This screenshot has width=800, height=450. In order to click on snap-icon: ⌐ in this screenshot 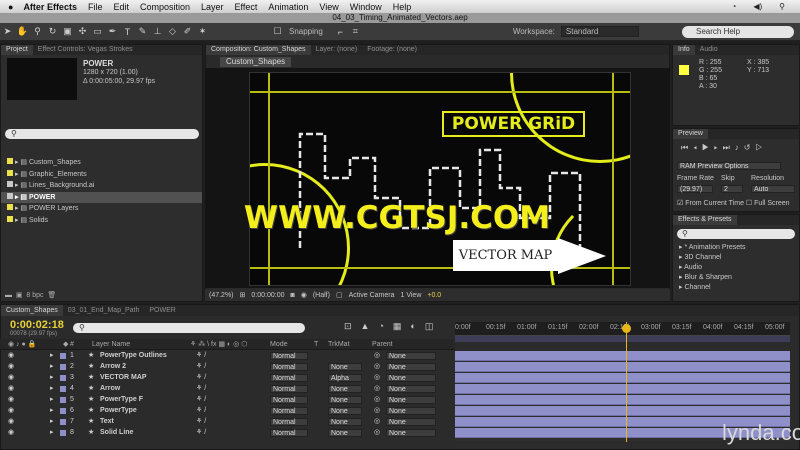, I will do `click(340, 32)`.